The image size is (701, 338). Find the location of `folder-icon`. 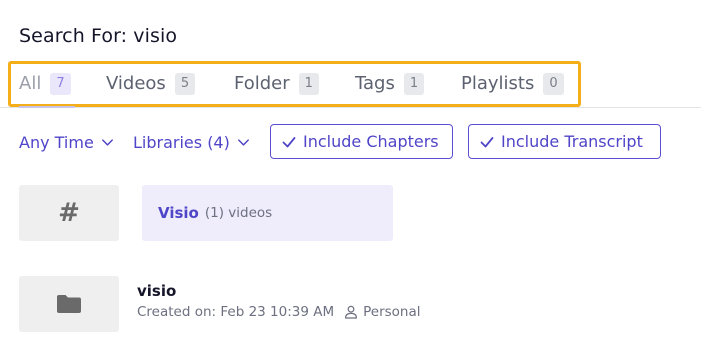

folder-icon is located at coordinates (69, 304).